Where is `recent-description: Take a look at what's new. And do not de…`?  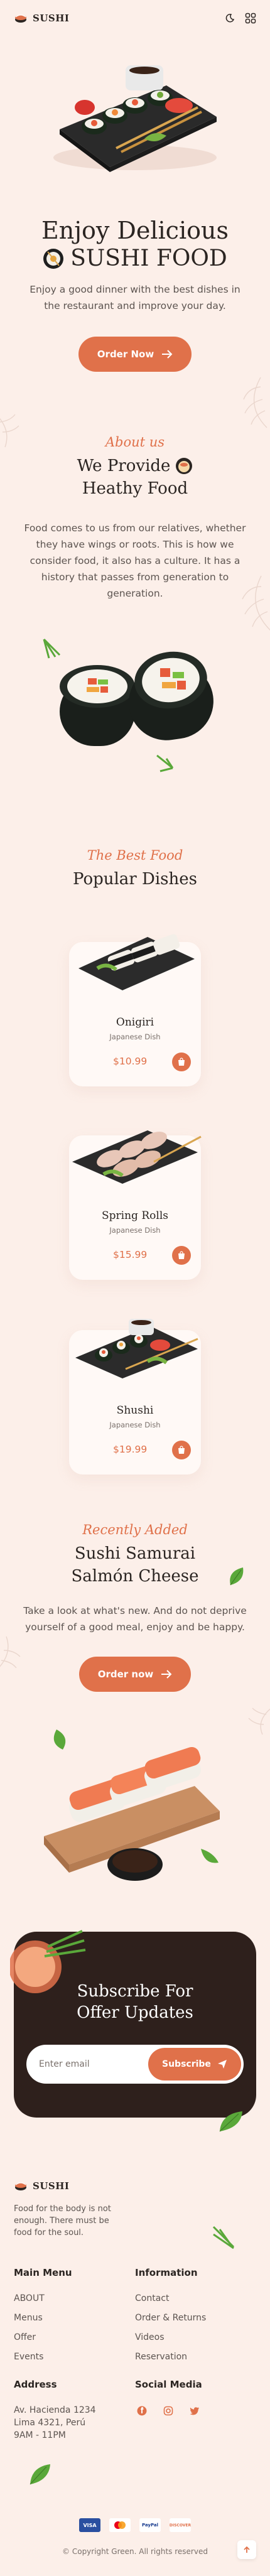
recent-description: Take a look at what's new. And do not de… is located at coordinates (135, 1619).